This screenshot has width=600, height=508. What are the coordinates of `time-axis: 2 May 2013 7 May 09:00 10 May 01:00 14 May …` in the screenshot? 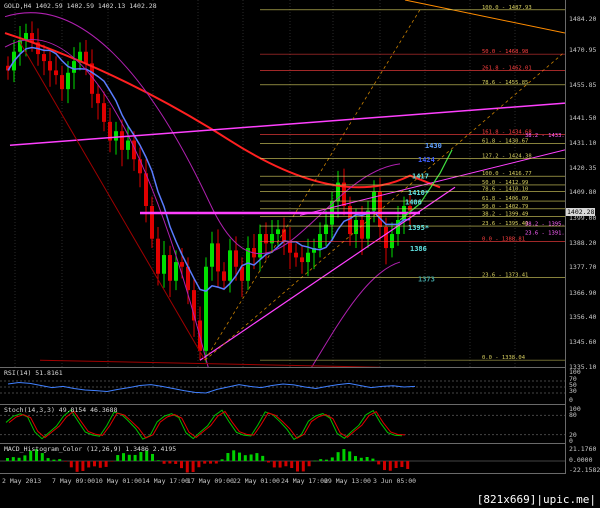 It's located at (300, 482).